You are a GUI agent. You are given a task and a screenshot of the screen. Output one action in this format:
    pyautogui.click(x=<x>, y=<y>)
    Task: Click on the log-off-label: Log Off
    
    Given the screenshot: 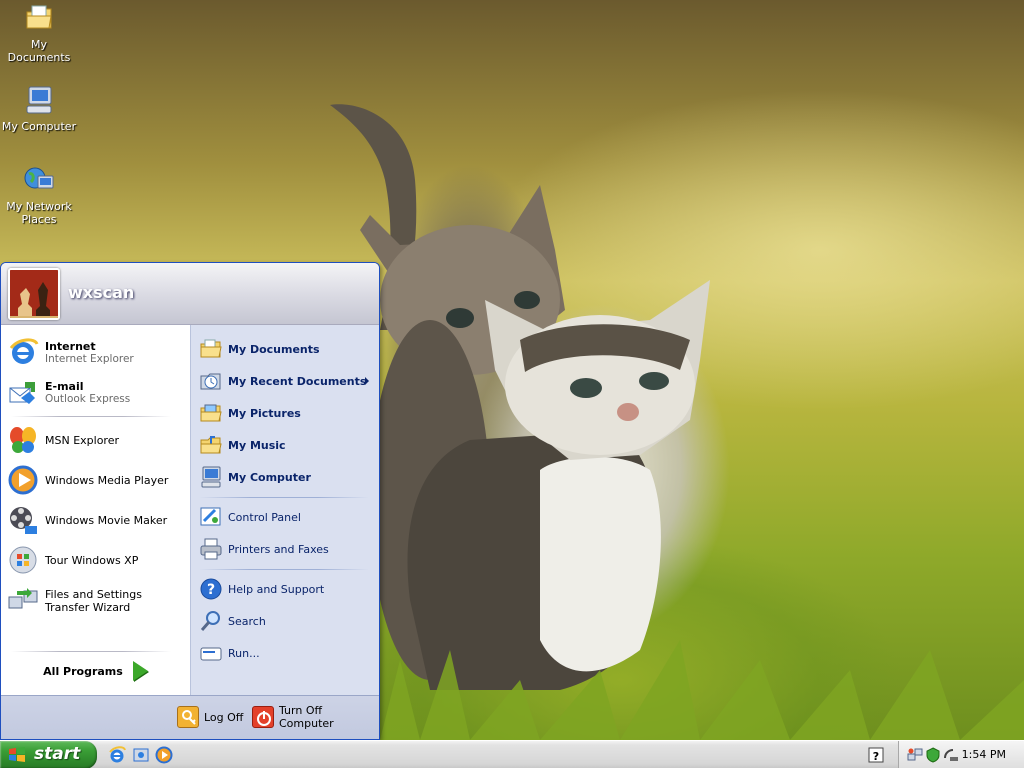 What is the action you would take?
    pyautogui.click(x=224, y=717)
    